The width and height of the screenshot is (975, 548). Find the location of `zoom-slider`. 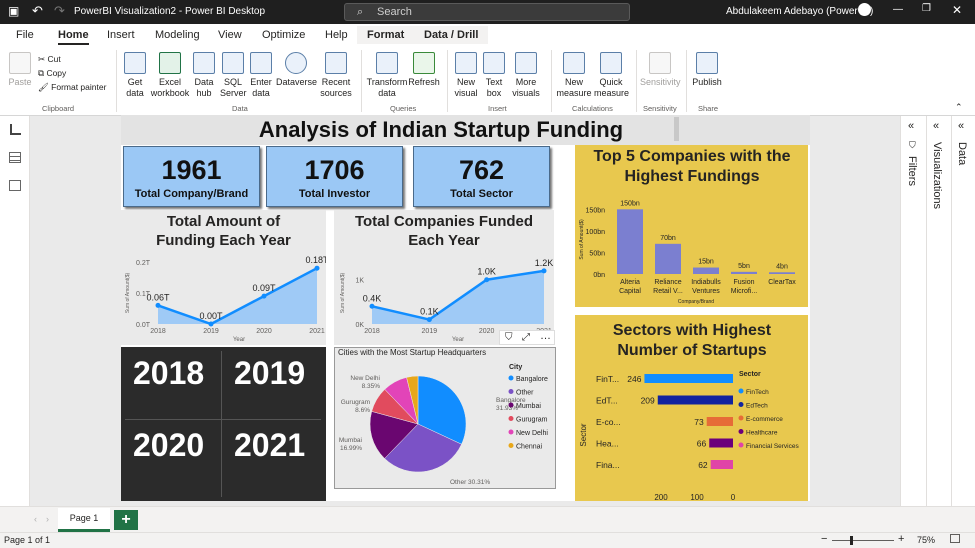

zoom-slider is located at coordinates (863, 540).